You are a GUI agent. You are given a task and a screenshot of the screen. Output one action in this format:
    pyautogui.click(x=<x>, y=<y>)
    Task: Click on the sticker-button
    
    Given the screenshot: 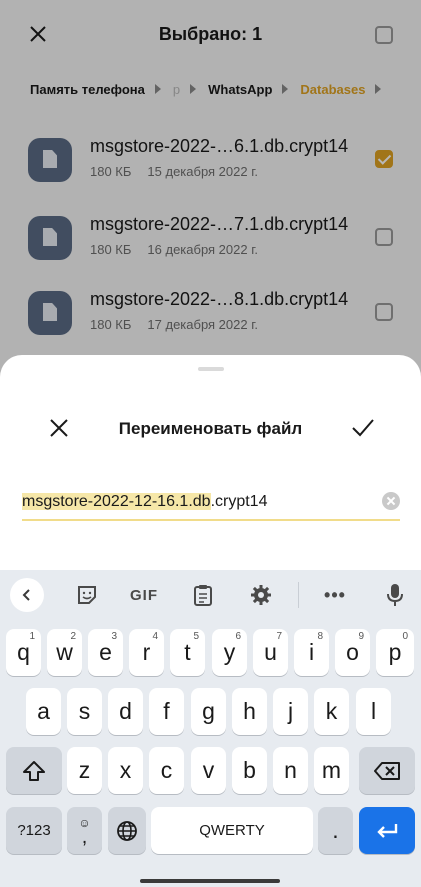 What is the action you would take?
    pyautogui.click(x=87, y=595)
    